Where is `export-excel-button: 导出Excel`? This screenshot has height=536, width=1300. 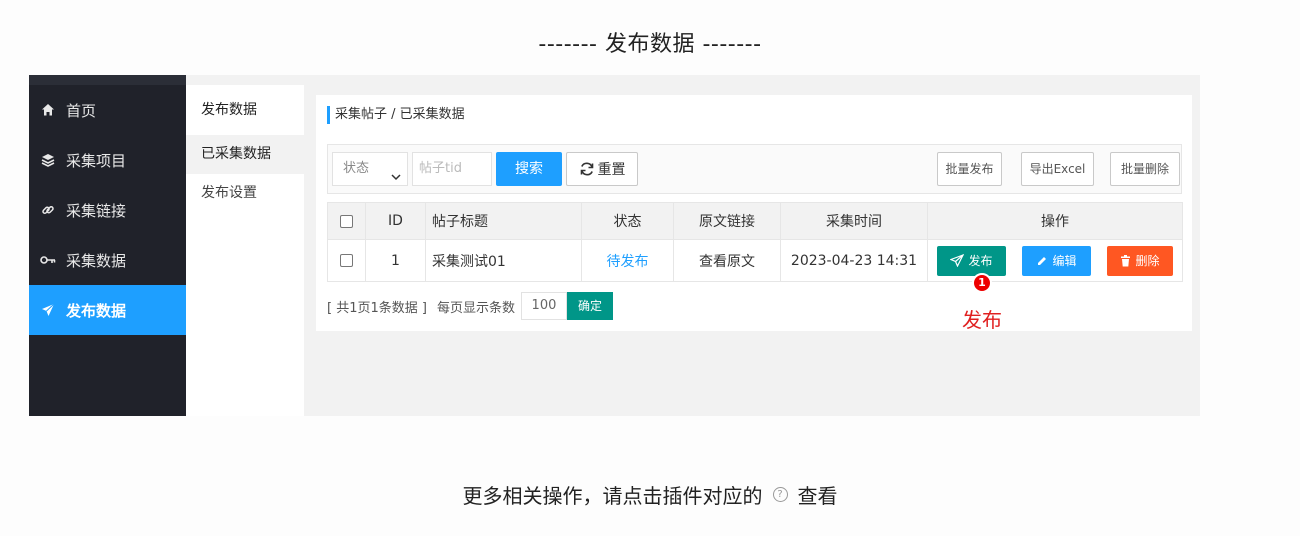
export-excel-button: 导出Excel is located at coordinates (1057, 169).